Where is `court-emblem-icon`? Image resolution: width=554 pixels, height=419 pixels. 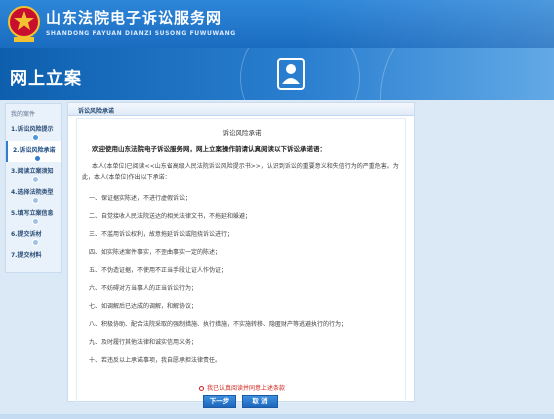 court-emblem-icon is located at coordinates (24, 24).